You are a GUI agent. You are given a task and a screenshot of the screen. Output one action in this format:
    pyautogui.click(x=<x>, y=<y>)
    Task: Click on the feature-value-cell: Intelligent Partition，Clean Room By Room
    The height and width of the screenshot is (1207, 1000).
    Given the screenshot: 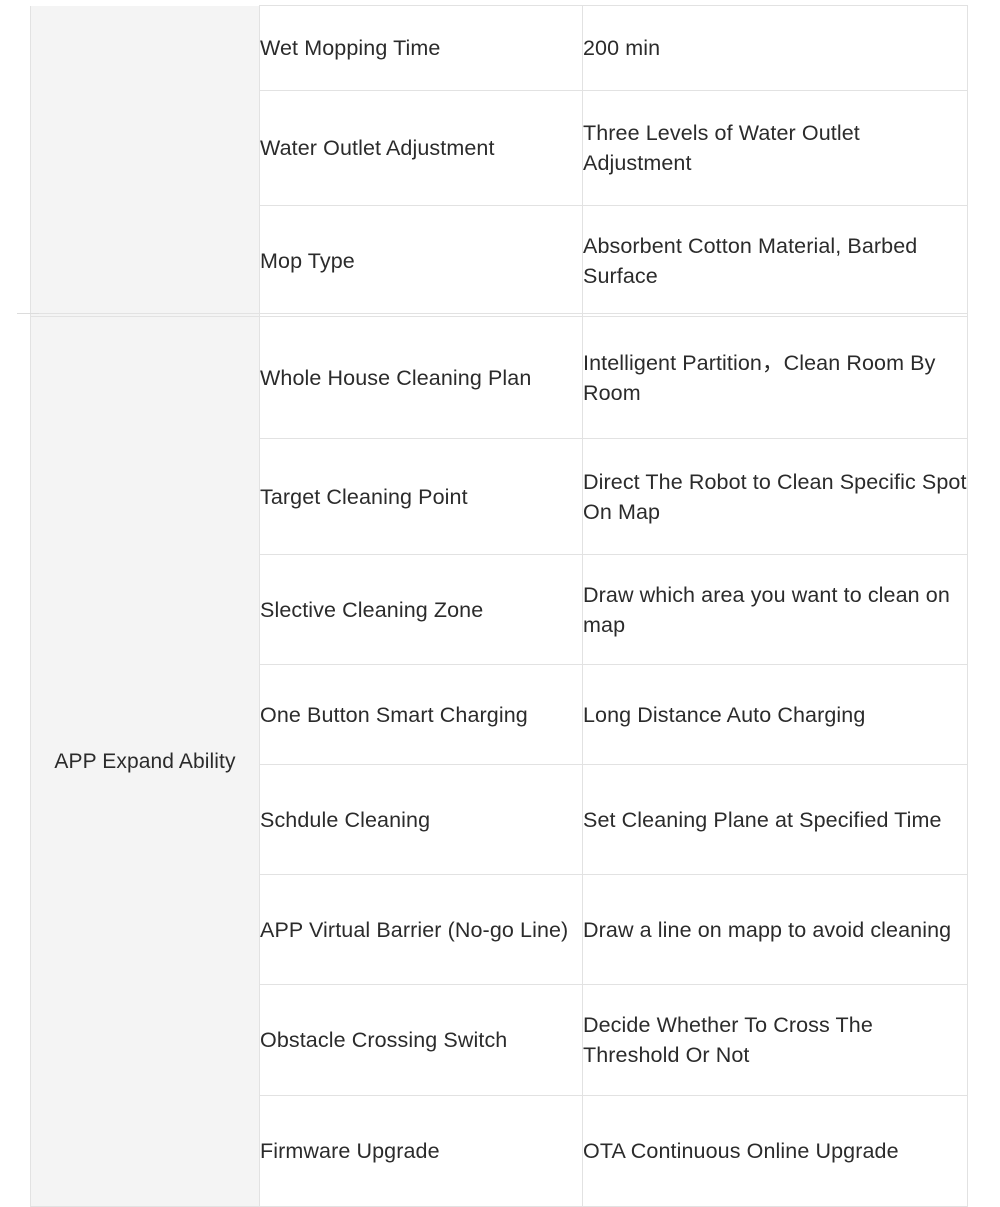 What is the action you would take?
    pyautogui.click(x=775, y=377)
    